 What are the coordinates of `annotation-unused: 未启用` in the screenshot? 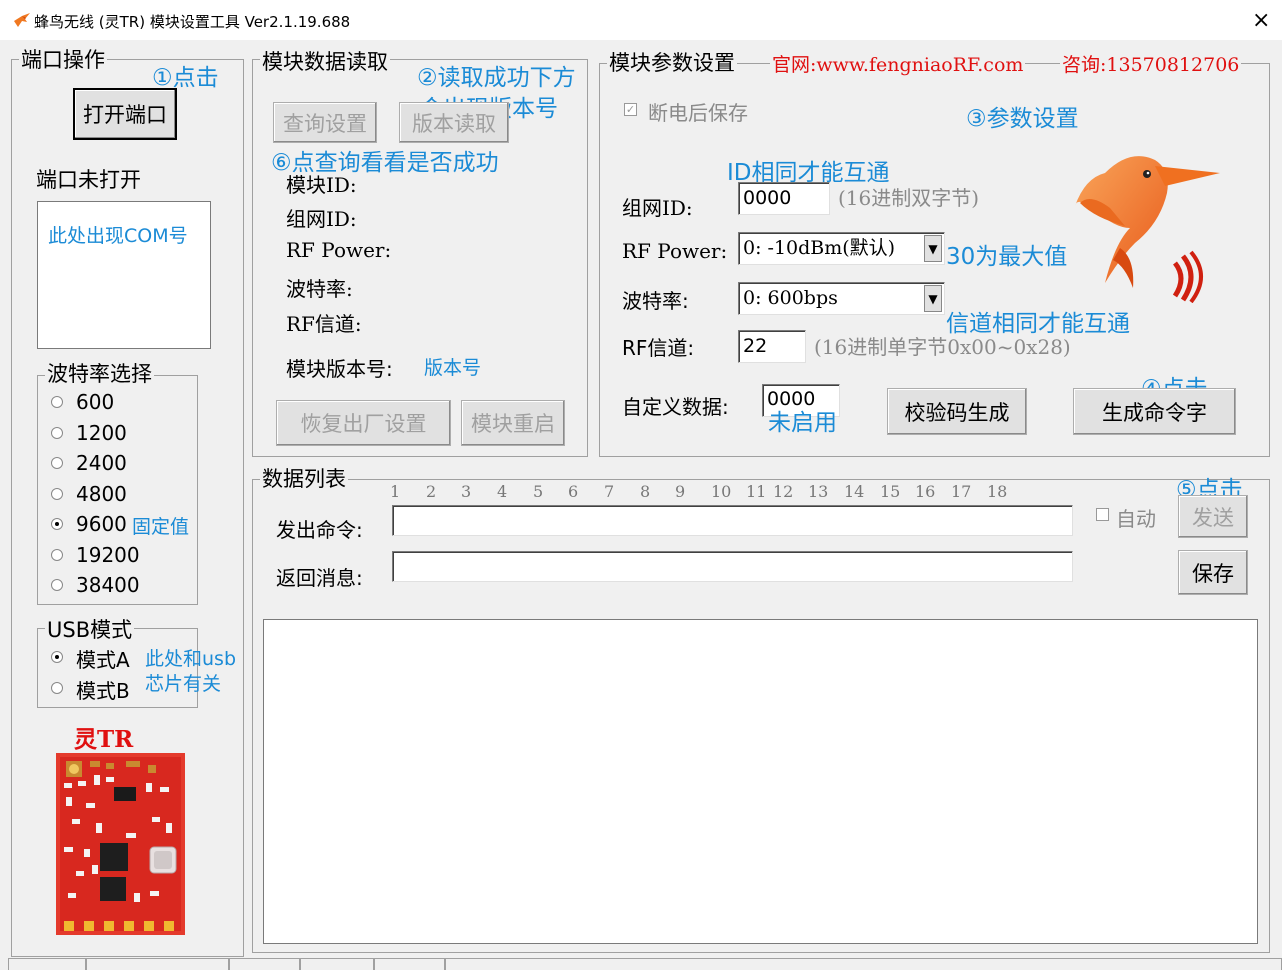 It's located at (802, 423).